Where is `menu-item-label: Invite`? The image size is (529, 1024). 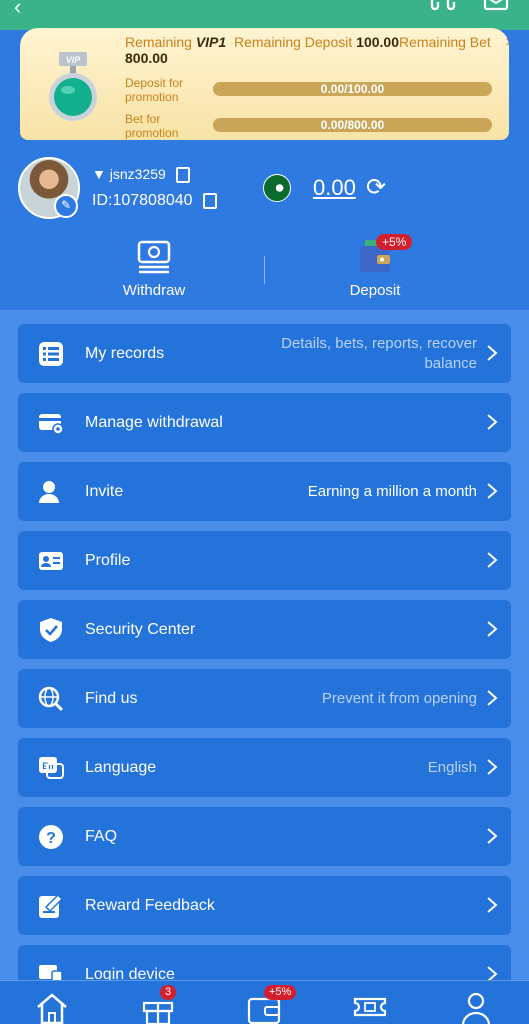
menu-item-label: Invite is located at coordinates (104, 491).